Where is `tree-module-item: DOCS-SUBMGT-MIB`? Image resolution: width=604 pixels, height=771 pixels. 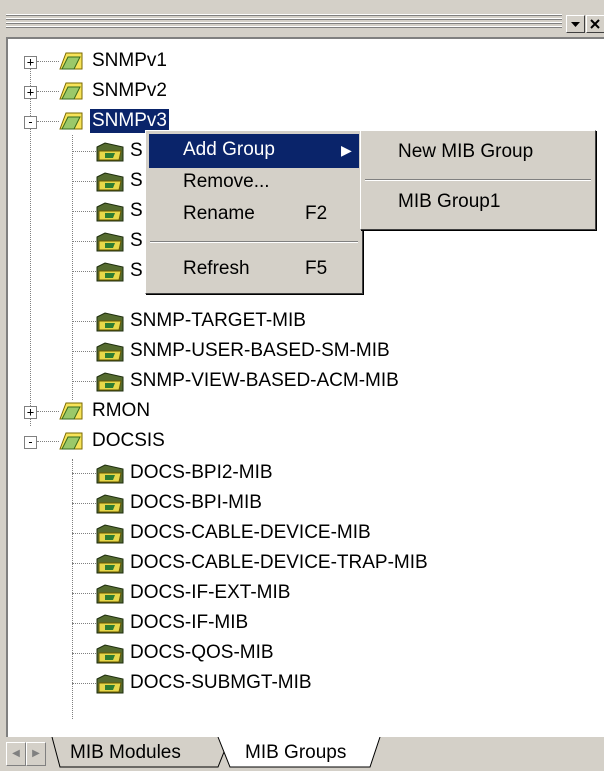
tree-module-item: DOCS-SUBMGT-MIB is located at coordinates (258, 683).